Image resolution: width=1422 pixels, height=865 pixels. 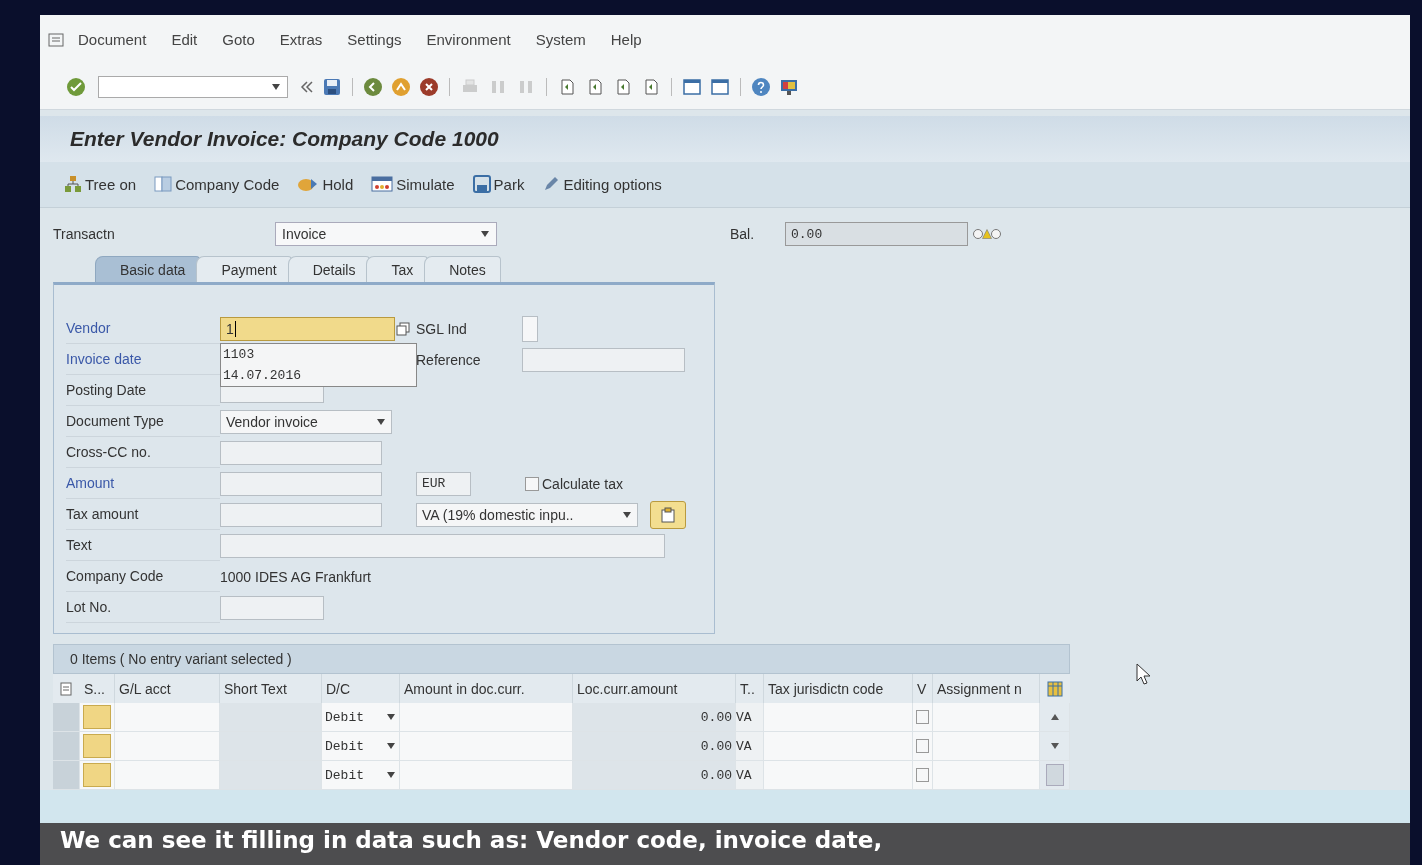 I want to click on dropdown: Vendor invoice, so click(x=306, y=421).